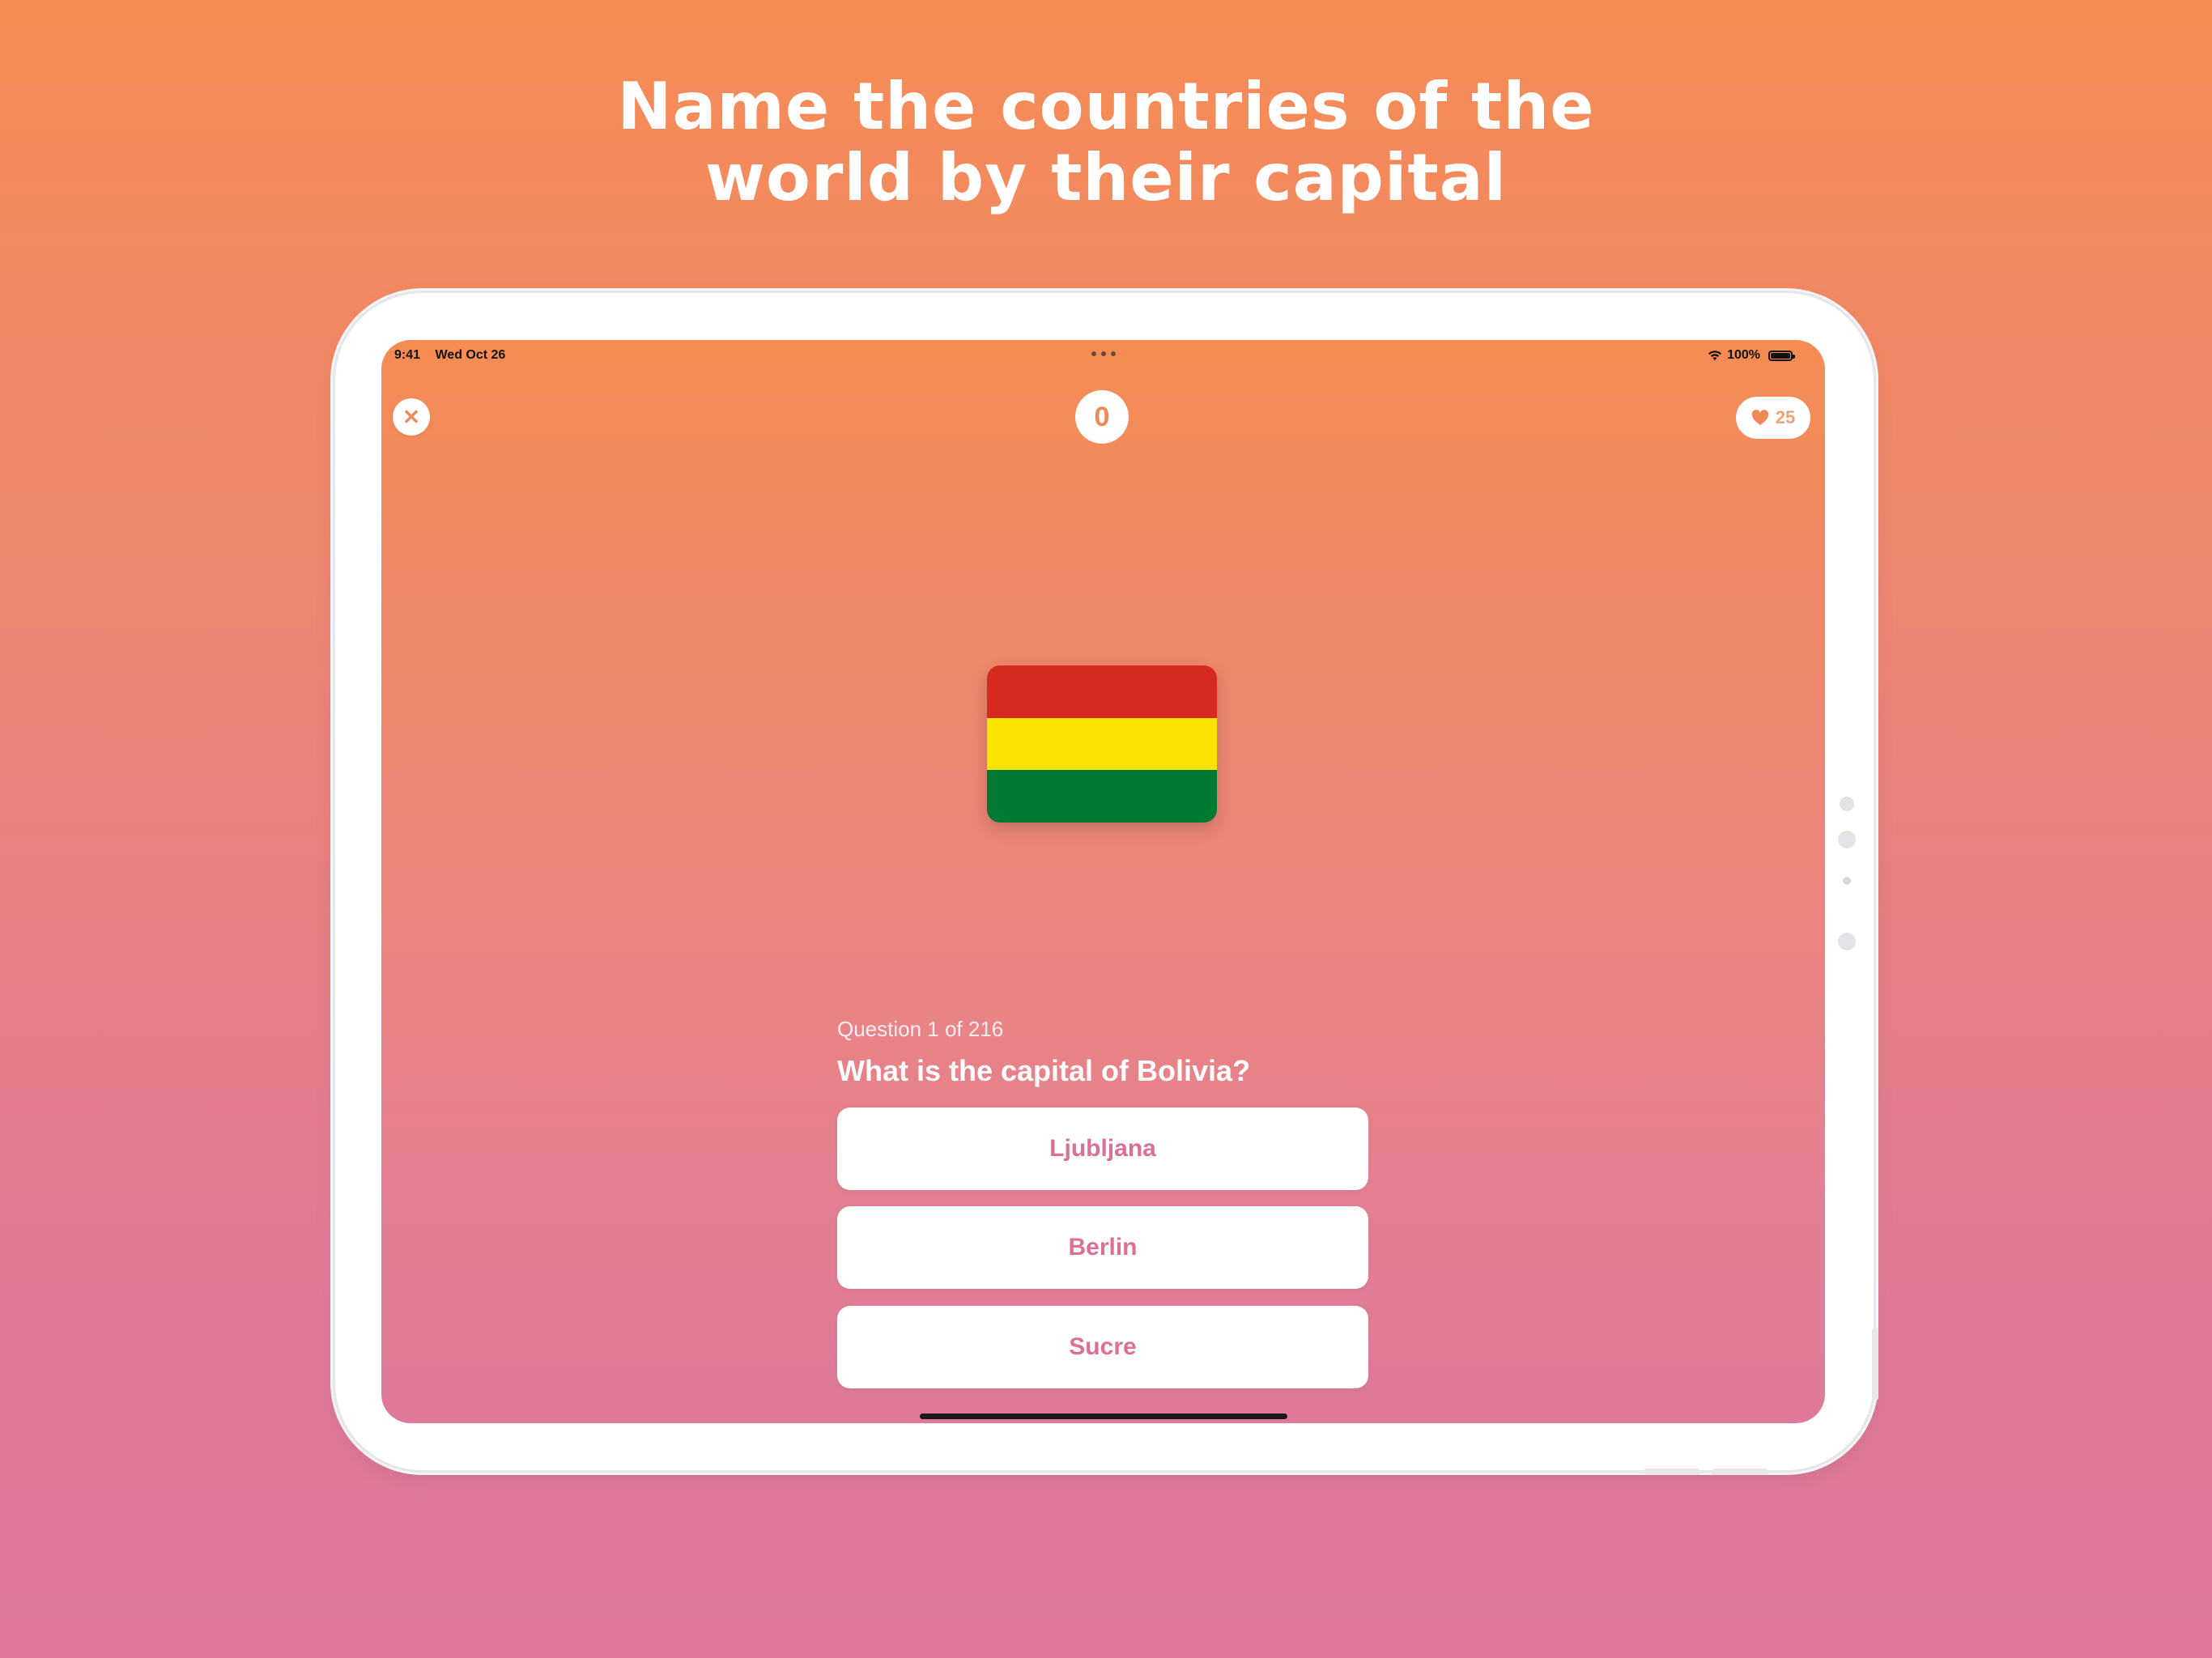 This screenshot has height=1658, width=2212. What do you see at coordinates (1847, 941) in the screenshot?
I see `flash-dot` at bounding box center [1847, 941].